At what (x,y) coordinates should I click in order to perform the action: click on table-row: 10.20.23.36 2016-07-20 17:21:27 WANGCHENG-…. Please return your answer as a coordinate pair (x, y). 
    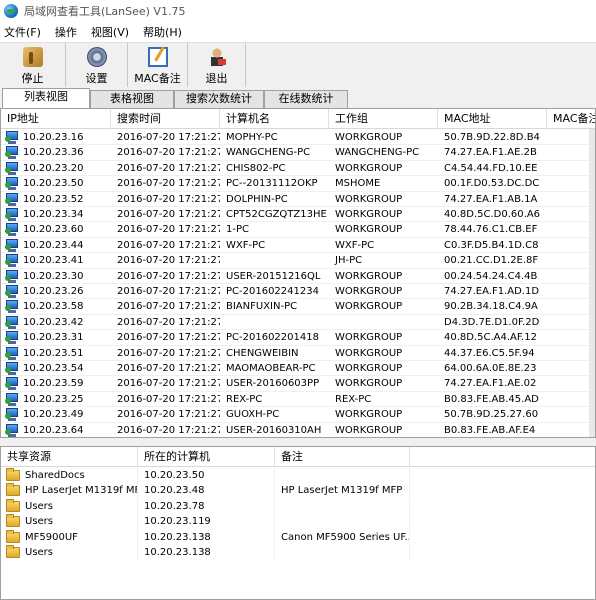
    Looking at the image, I should click on (298, 153).